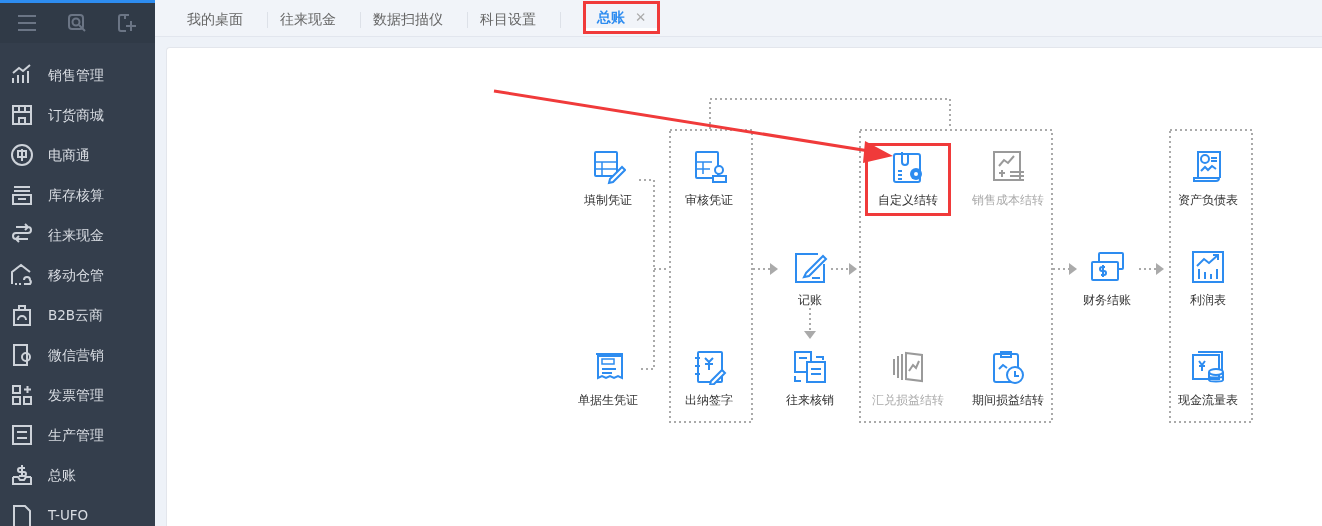  Describe the element at coordinates (76, 75) in the screenshot. I see `sidebar-item: 销售管理` at that location.